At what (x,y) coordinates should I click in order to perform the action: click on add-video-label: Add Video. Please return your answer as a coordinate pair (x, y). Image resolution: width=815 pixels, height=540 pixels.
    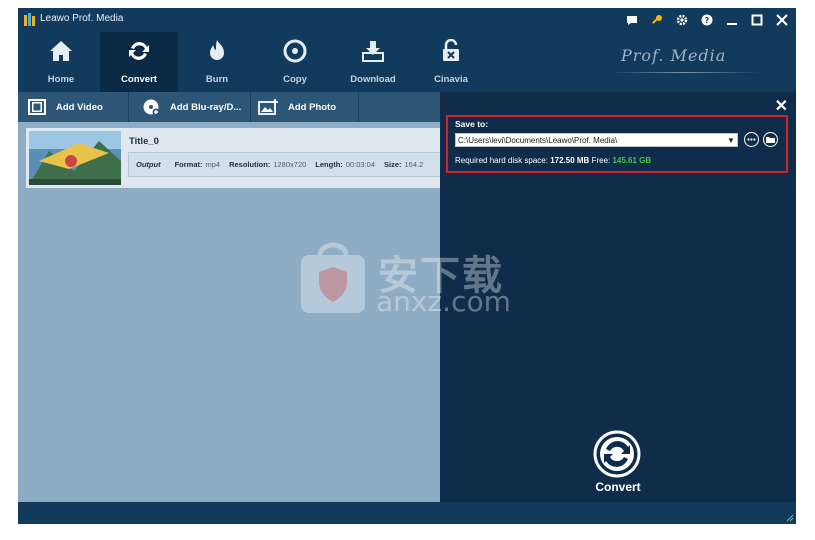
    Looking at the image, I should click on (79, 107).